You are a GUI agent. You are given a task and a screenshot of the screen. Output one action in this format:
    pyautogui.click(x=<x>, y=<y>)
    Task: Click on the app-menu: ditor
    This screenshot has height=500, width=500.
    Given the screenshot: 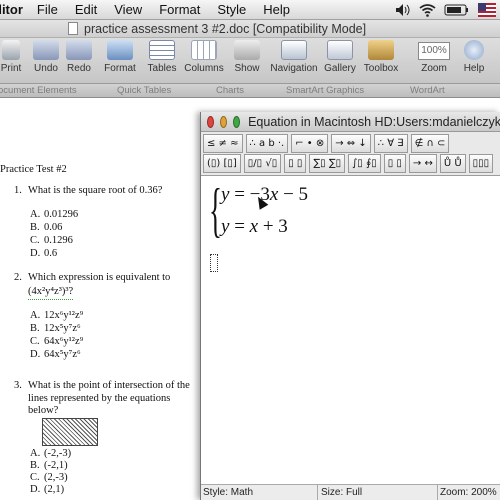 What is the action you would take?
    pyautogui.click(x=11, y=9)
    